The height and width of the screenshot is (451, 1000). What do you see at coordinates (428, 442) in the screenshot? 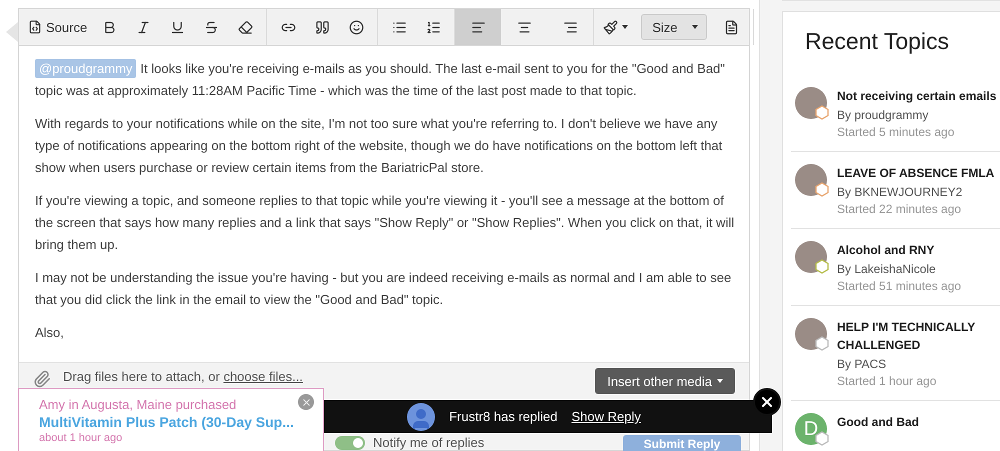
I see `notify-label: Notify me of replies` at bounding box center [428, 442].